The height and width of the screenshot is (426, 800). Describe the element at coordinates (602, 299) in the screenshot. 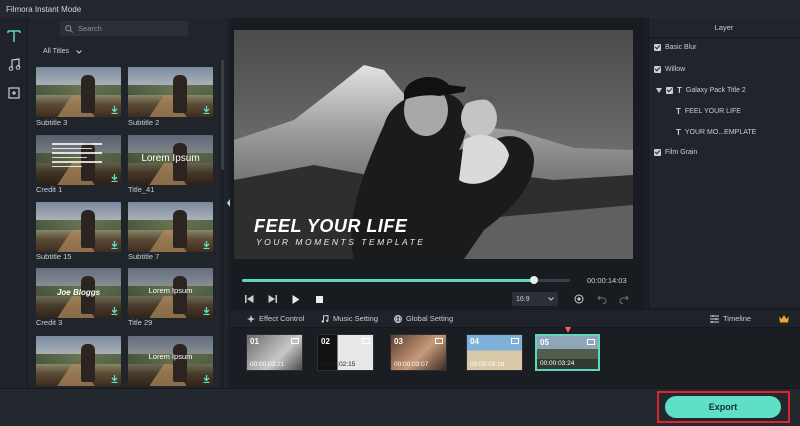

I see `undo-icon` at that location.